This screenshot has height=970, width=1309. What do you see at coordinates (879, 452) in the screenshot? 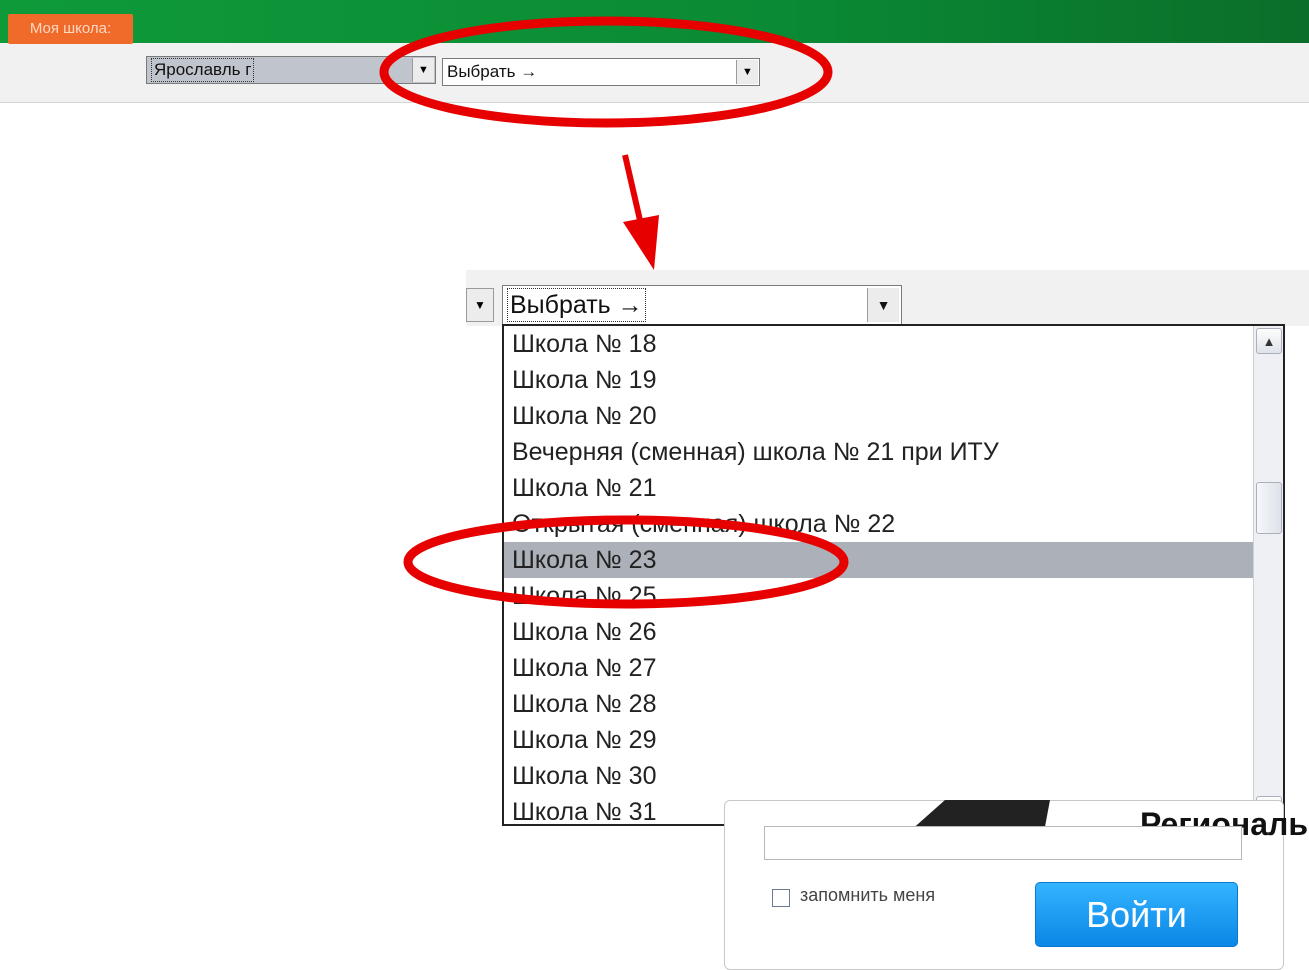
I see `dropdown-option: Вечерняя (сменная) школа № 21 при ИТУ` at bounding box center [879, 452].